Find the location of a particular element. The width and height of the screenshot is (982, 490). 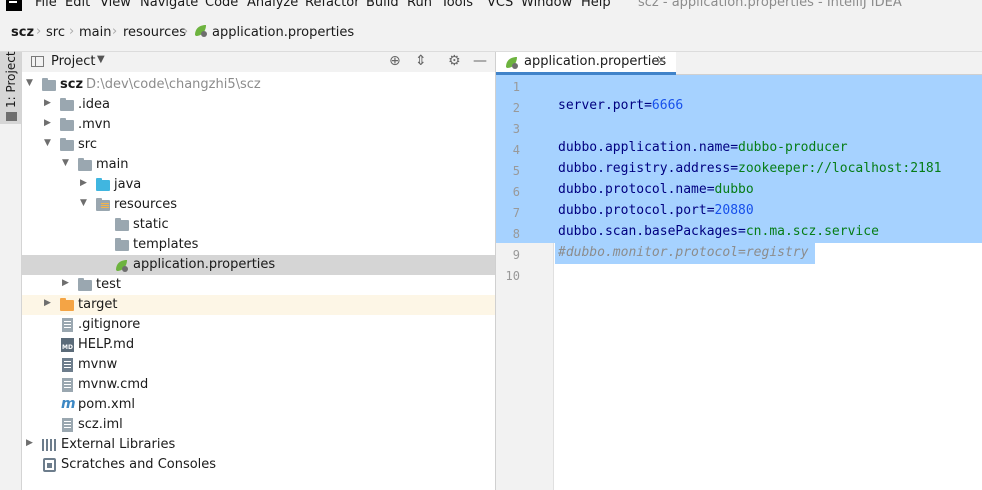

tree-item-resources: ▼ resources is located at coordinates (258, 205).